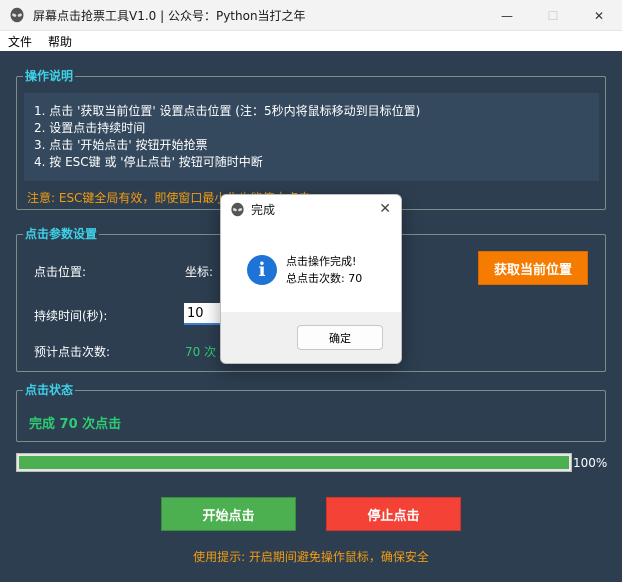 The height and width of the screenshot is (582, 622). I want to click on completion-dialog: 完成 ✕ i 点击操作完成! 总点击次数: 70 确定, so click(311, 279).